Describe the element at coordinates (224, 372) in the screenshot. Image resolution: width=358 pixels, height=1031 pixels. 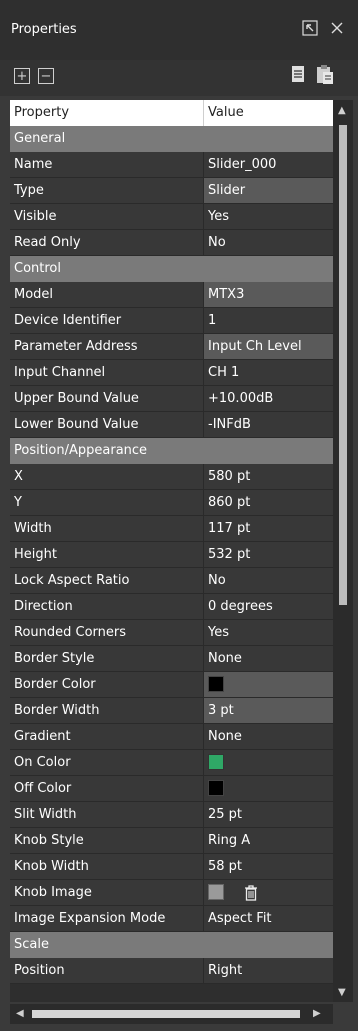
I see `property-value-text: CH 1` at that location.